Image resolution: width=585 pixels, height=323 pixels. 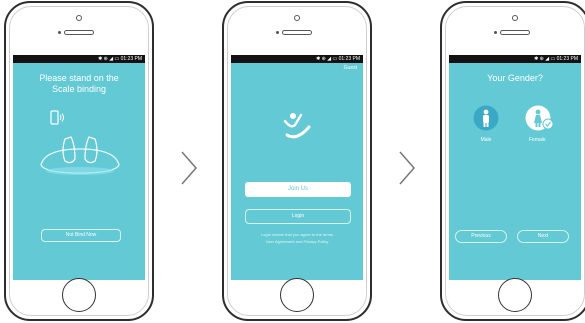 What do you see at coordinates (297, 241) in the screenshot?
I see `terms-link: User Agreement and Privacy Policy` at bounding box center [297, 241].